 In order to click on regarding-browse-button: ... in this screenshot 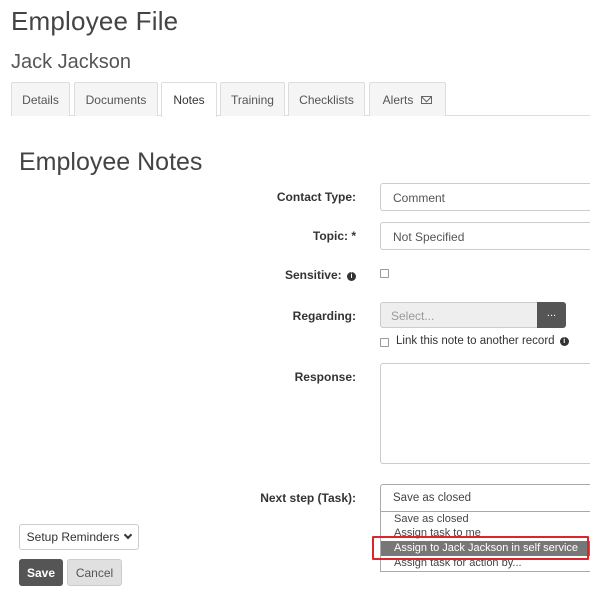, I will do `click(551, 315)`.